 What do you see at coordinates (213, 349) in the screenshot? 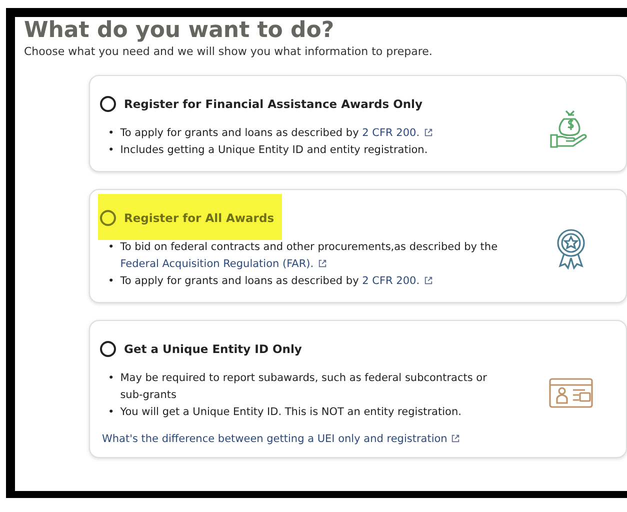
I see `option-title: Get a Unique Entity ID Only` at bounding box center [213, 349].